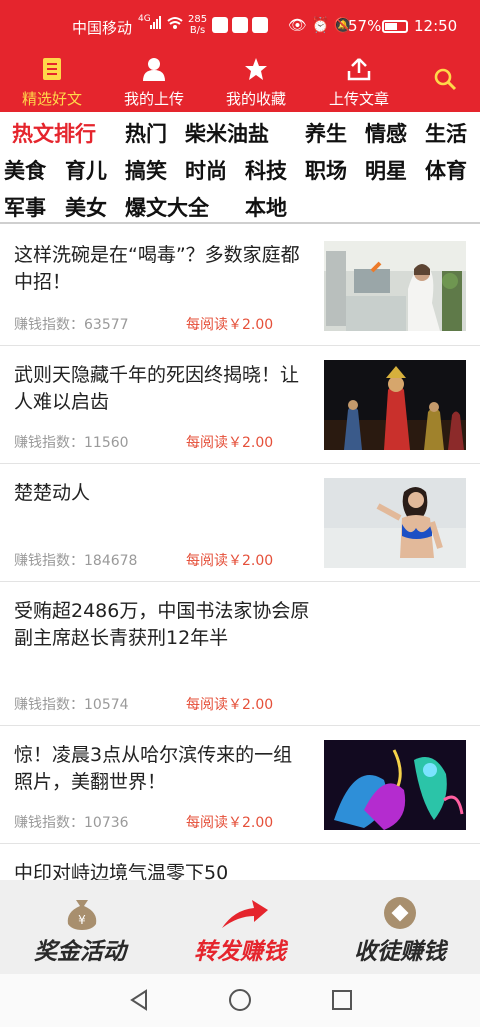 The width and height of the screenshot is (480, 1027). I want to click on star-icon, so click(256, 69).